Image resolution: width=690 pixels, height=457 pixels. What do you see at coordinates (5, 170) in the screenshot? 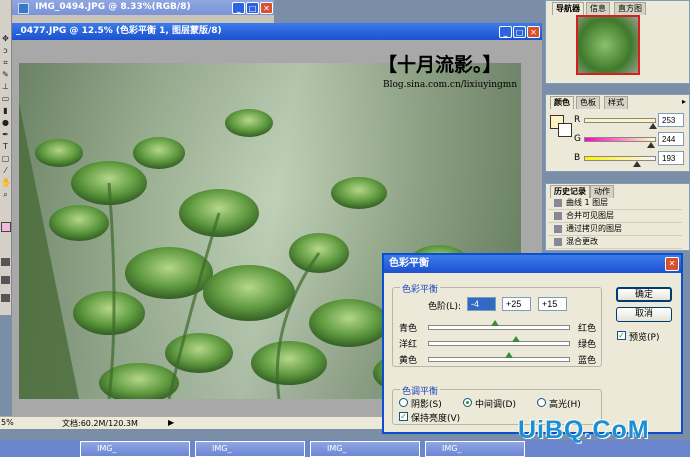
I see `eyedropper-tool-icon: ⁄` at bounding box center [5, 170].